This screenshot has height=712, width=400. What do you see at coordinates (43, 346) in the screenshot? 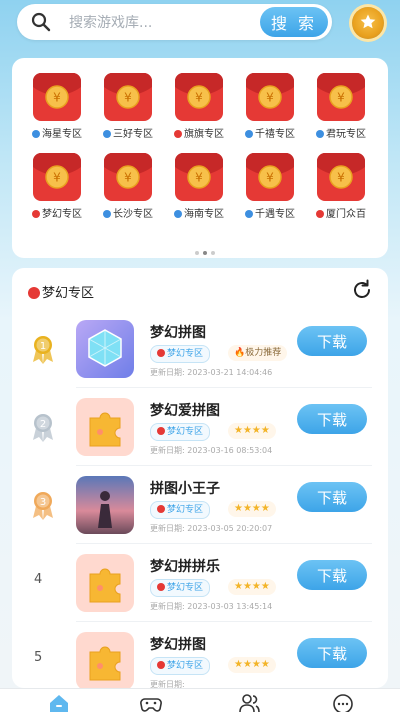
I see `svg-text: 1` at bounding box center [43, 346].